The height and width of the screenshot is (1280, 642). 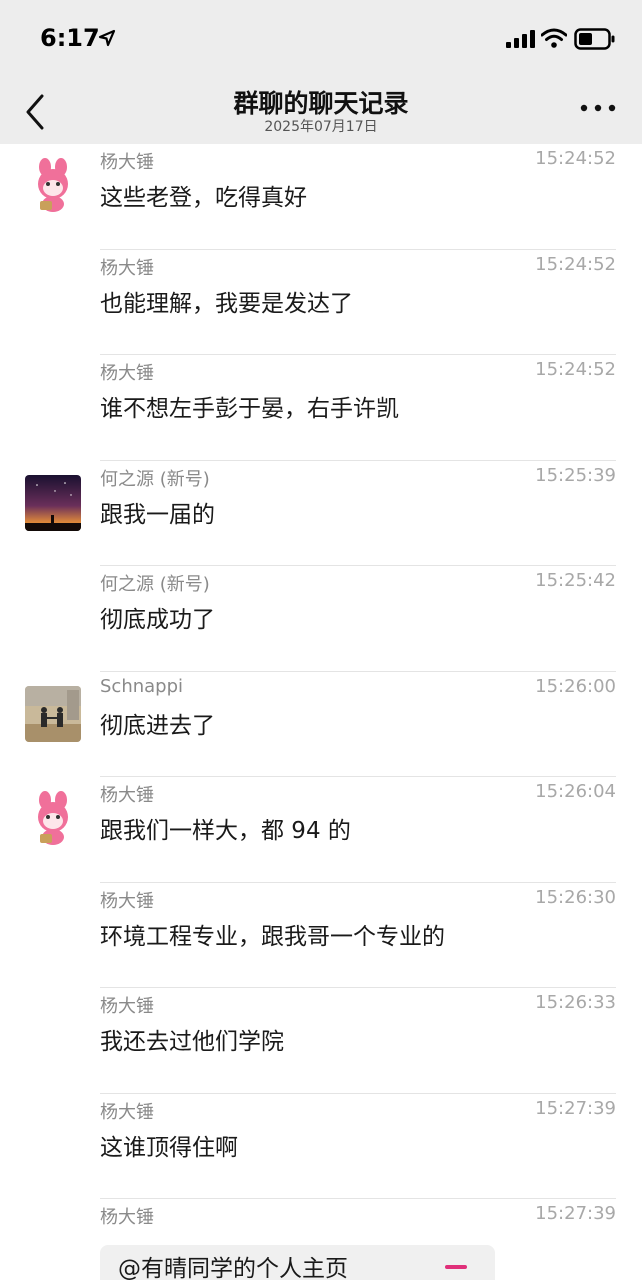 I want to click on wifi-icon, so click(x=554, y=38).